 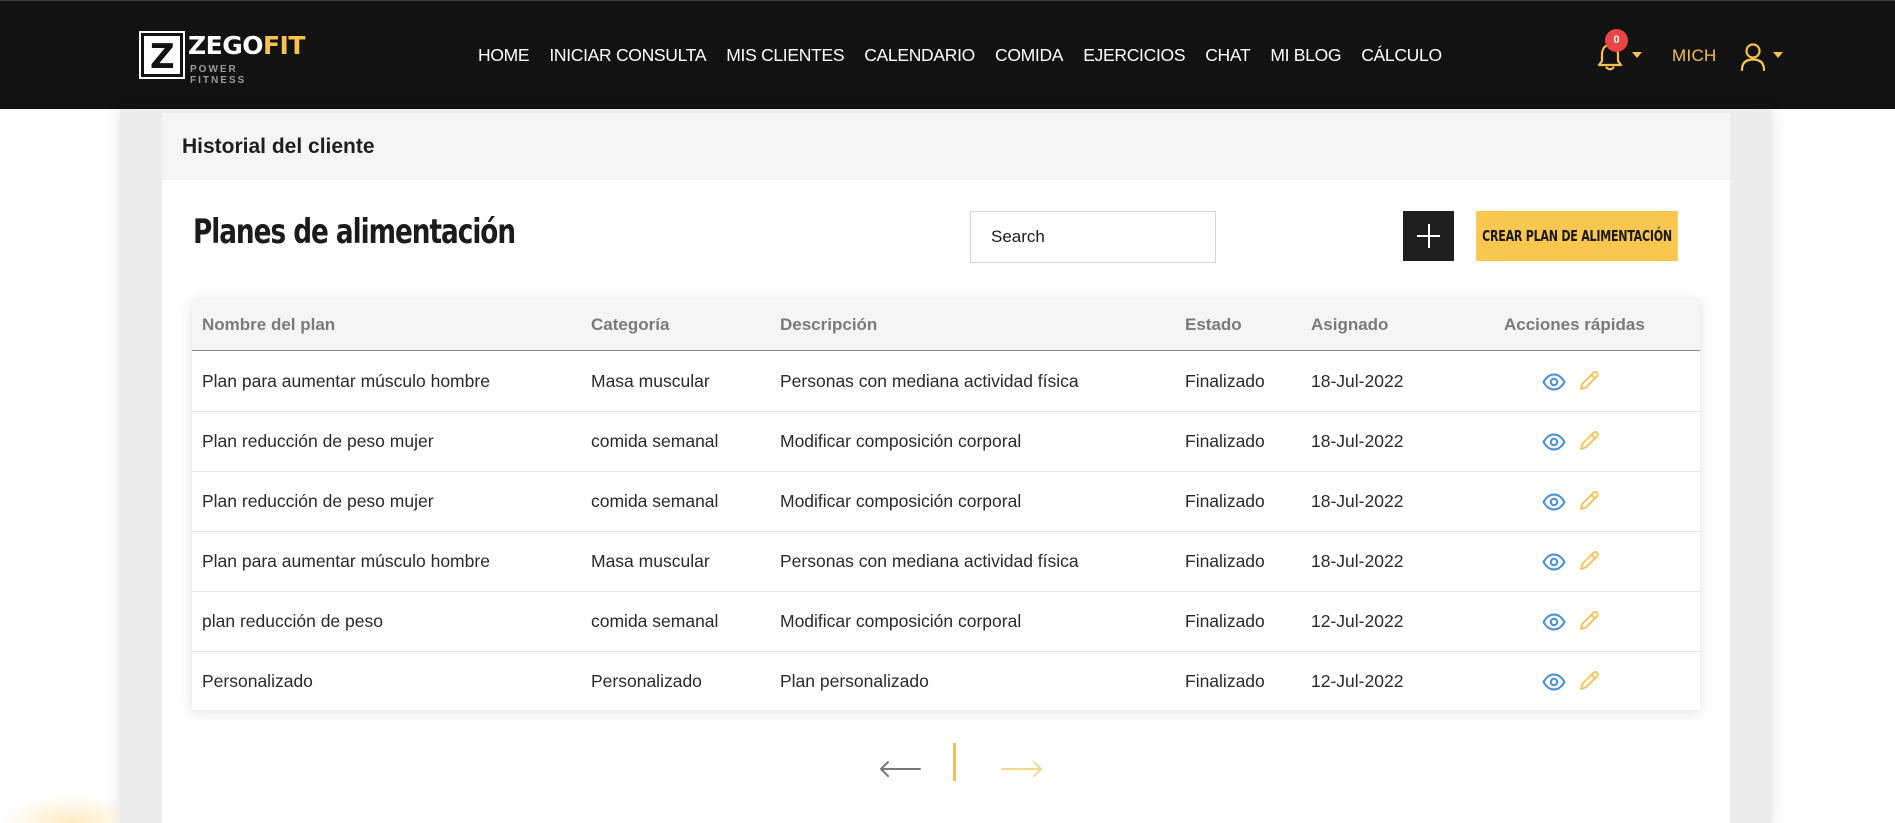 What do you see at coordinates (278, 146) in the screenshot?
I see `card-title: Historial del cliente` at bounding box center [278, 146].